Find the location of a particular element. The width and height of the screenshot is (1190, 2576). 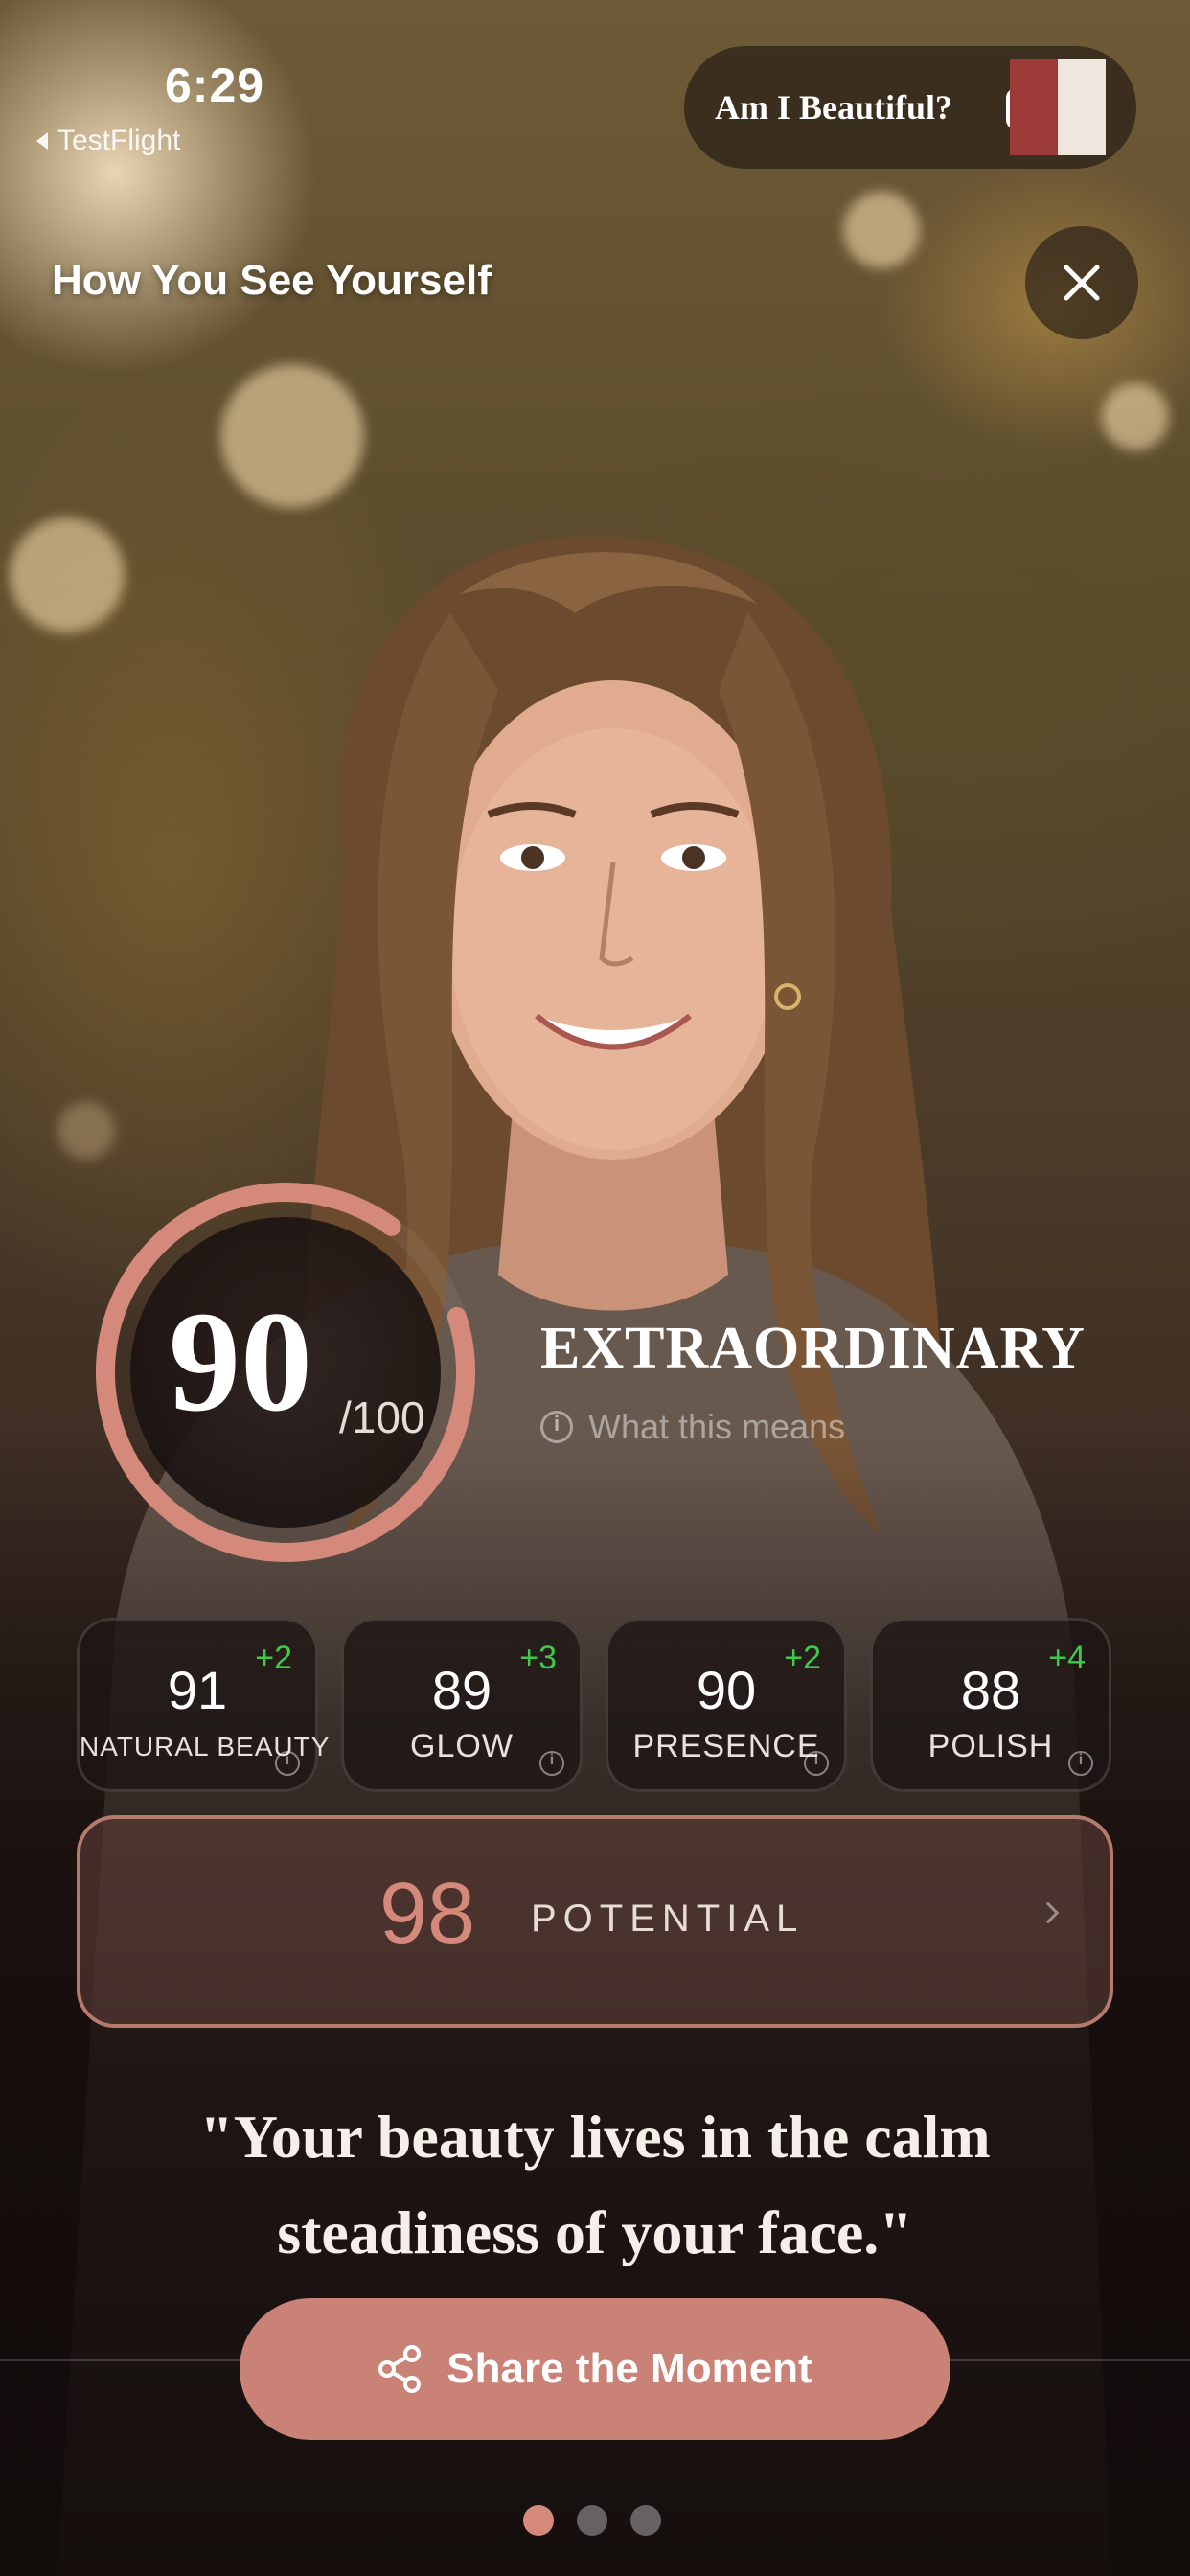

what-this-means-link: What this means is located at coordinates (693, 1427).